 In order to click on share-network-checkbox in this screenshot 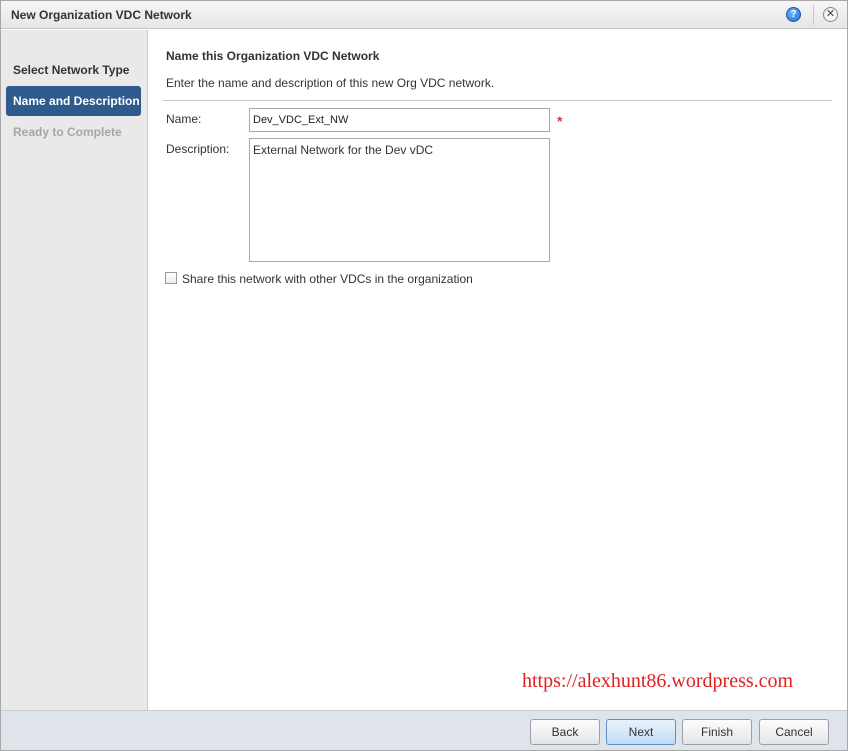, I will do `click(171, 278)`.